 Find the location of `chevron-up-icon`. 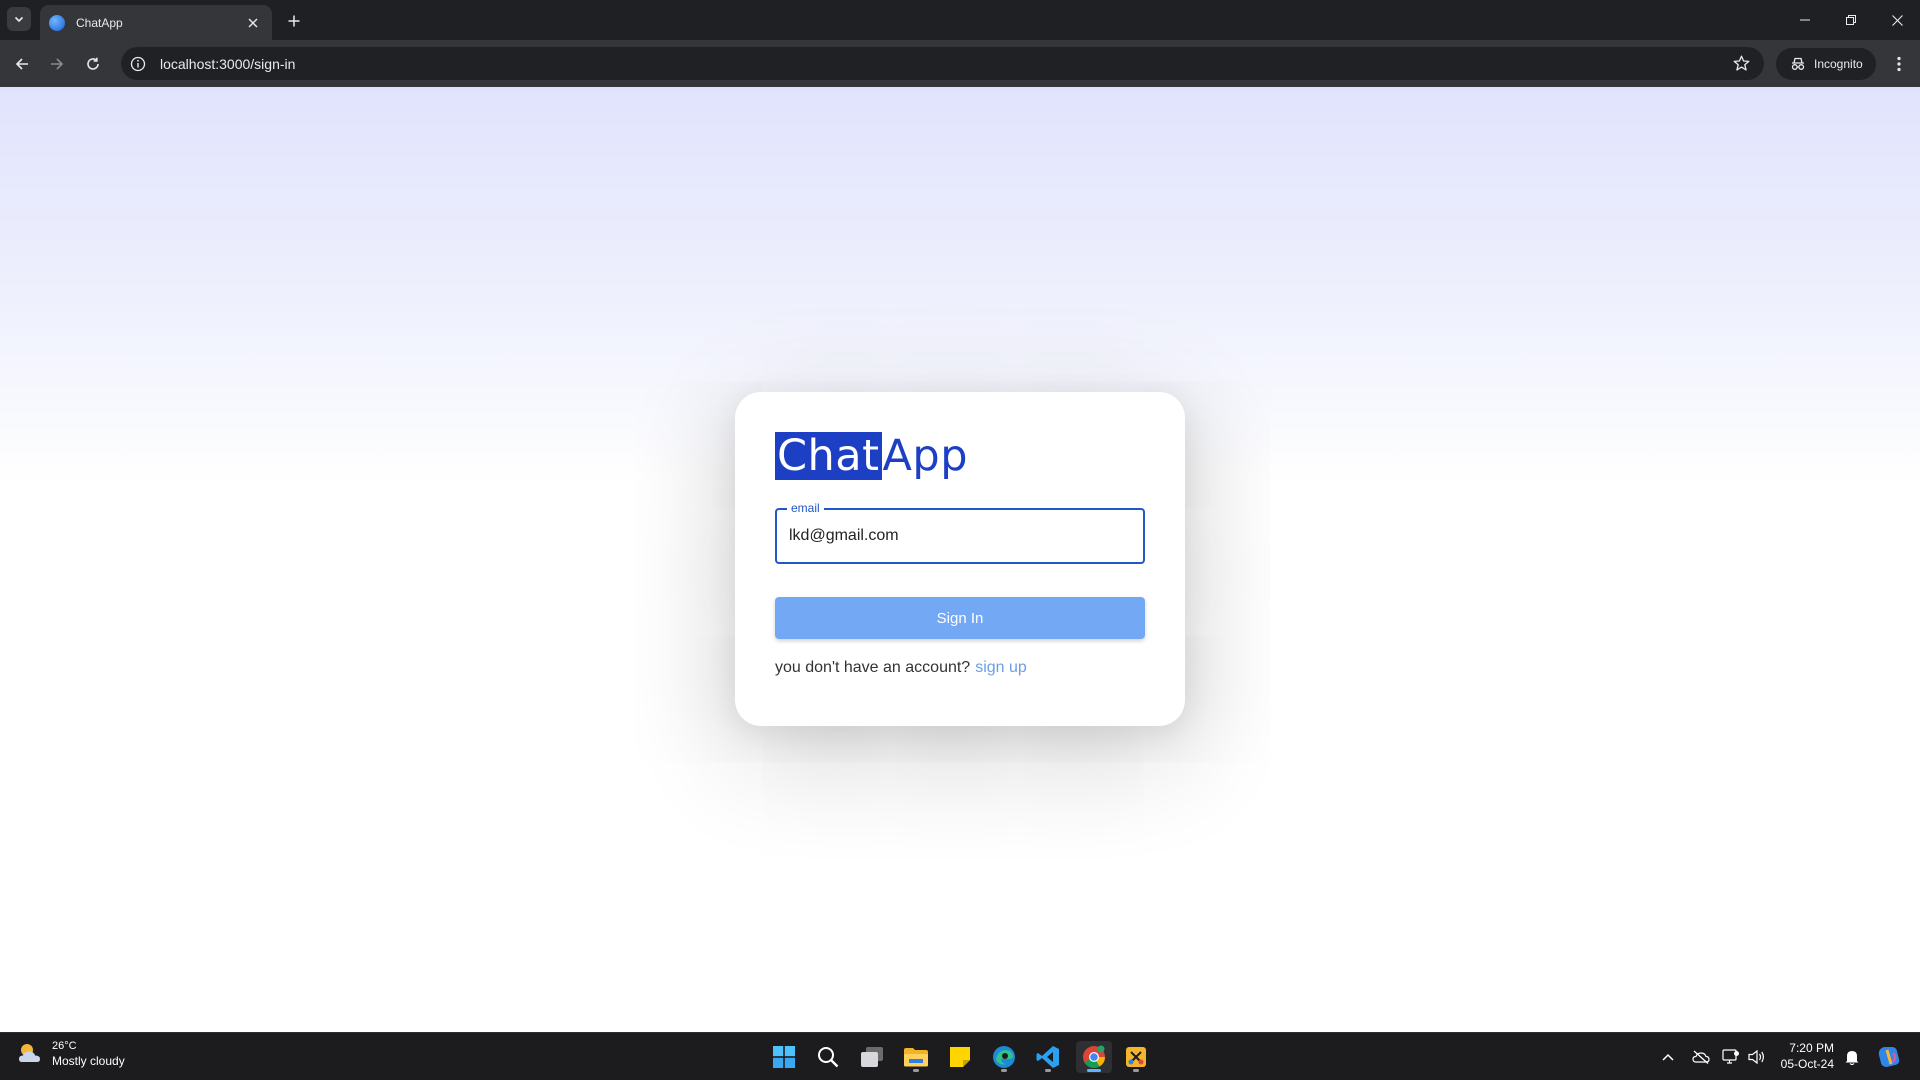

chevron-up-icon is located at coordinates (1668, 1057).